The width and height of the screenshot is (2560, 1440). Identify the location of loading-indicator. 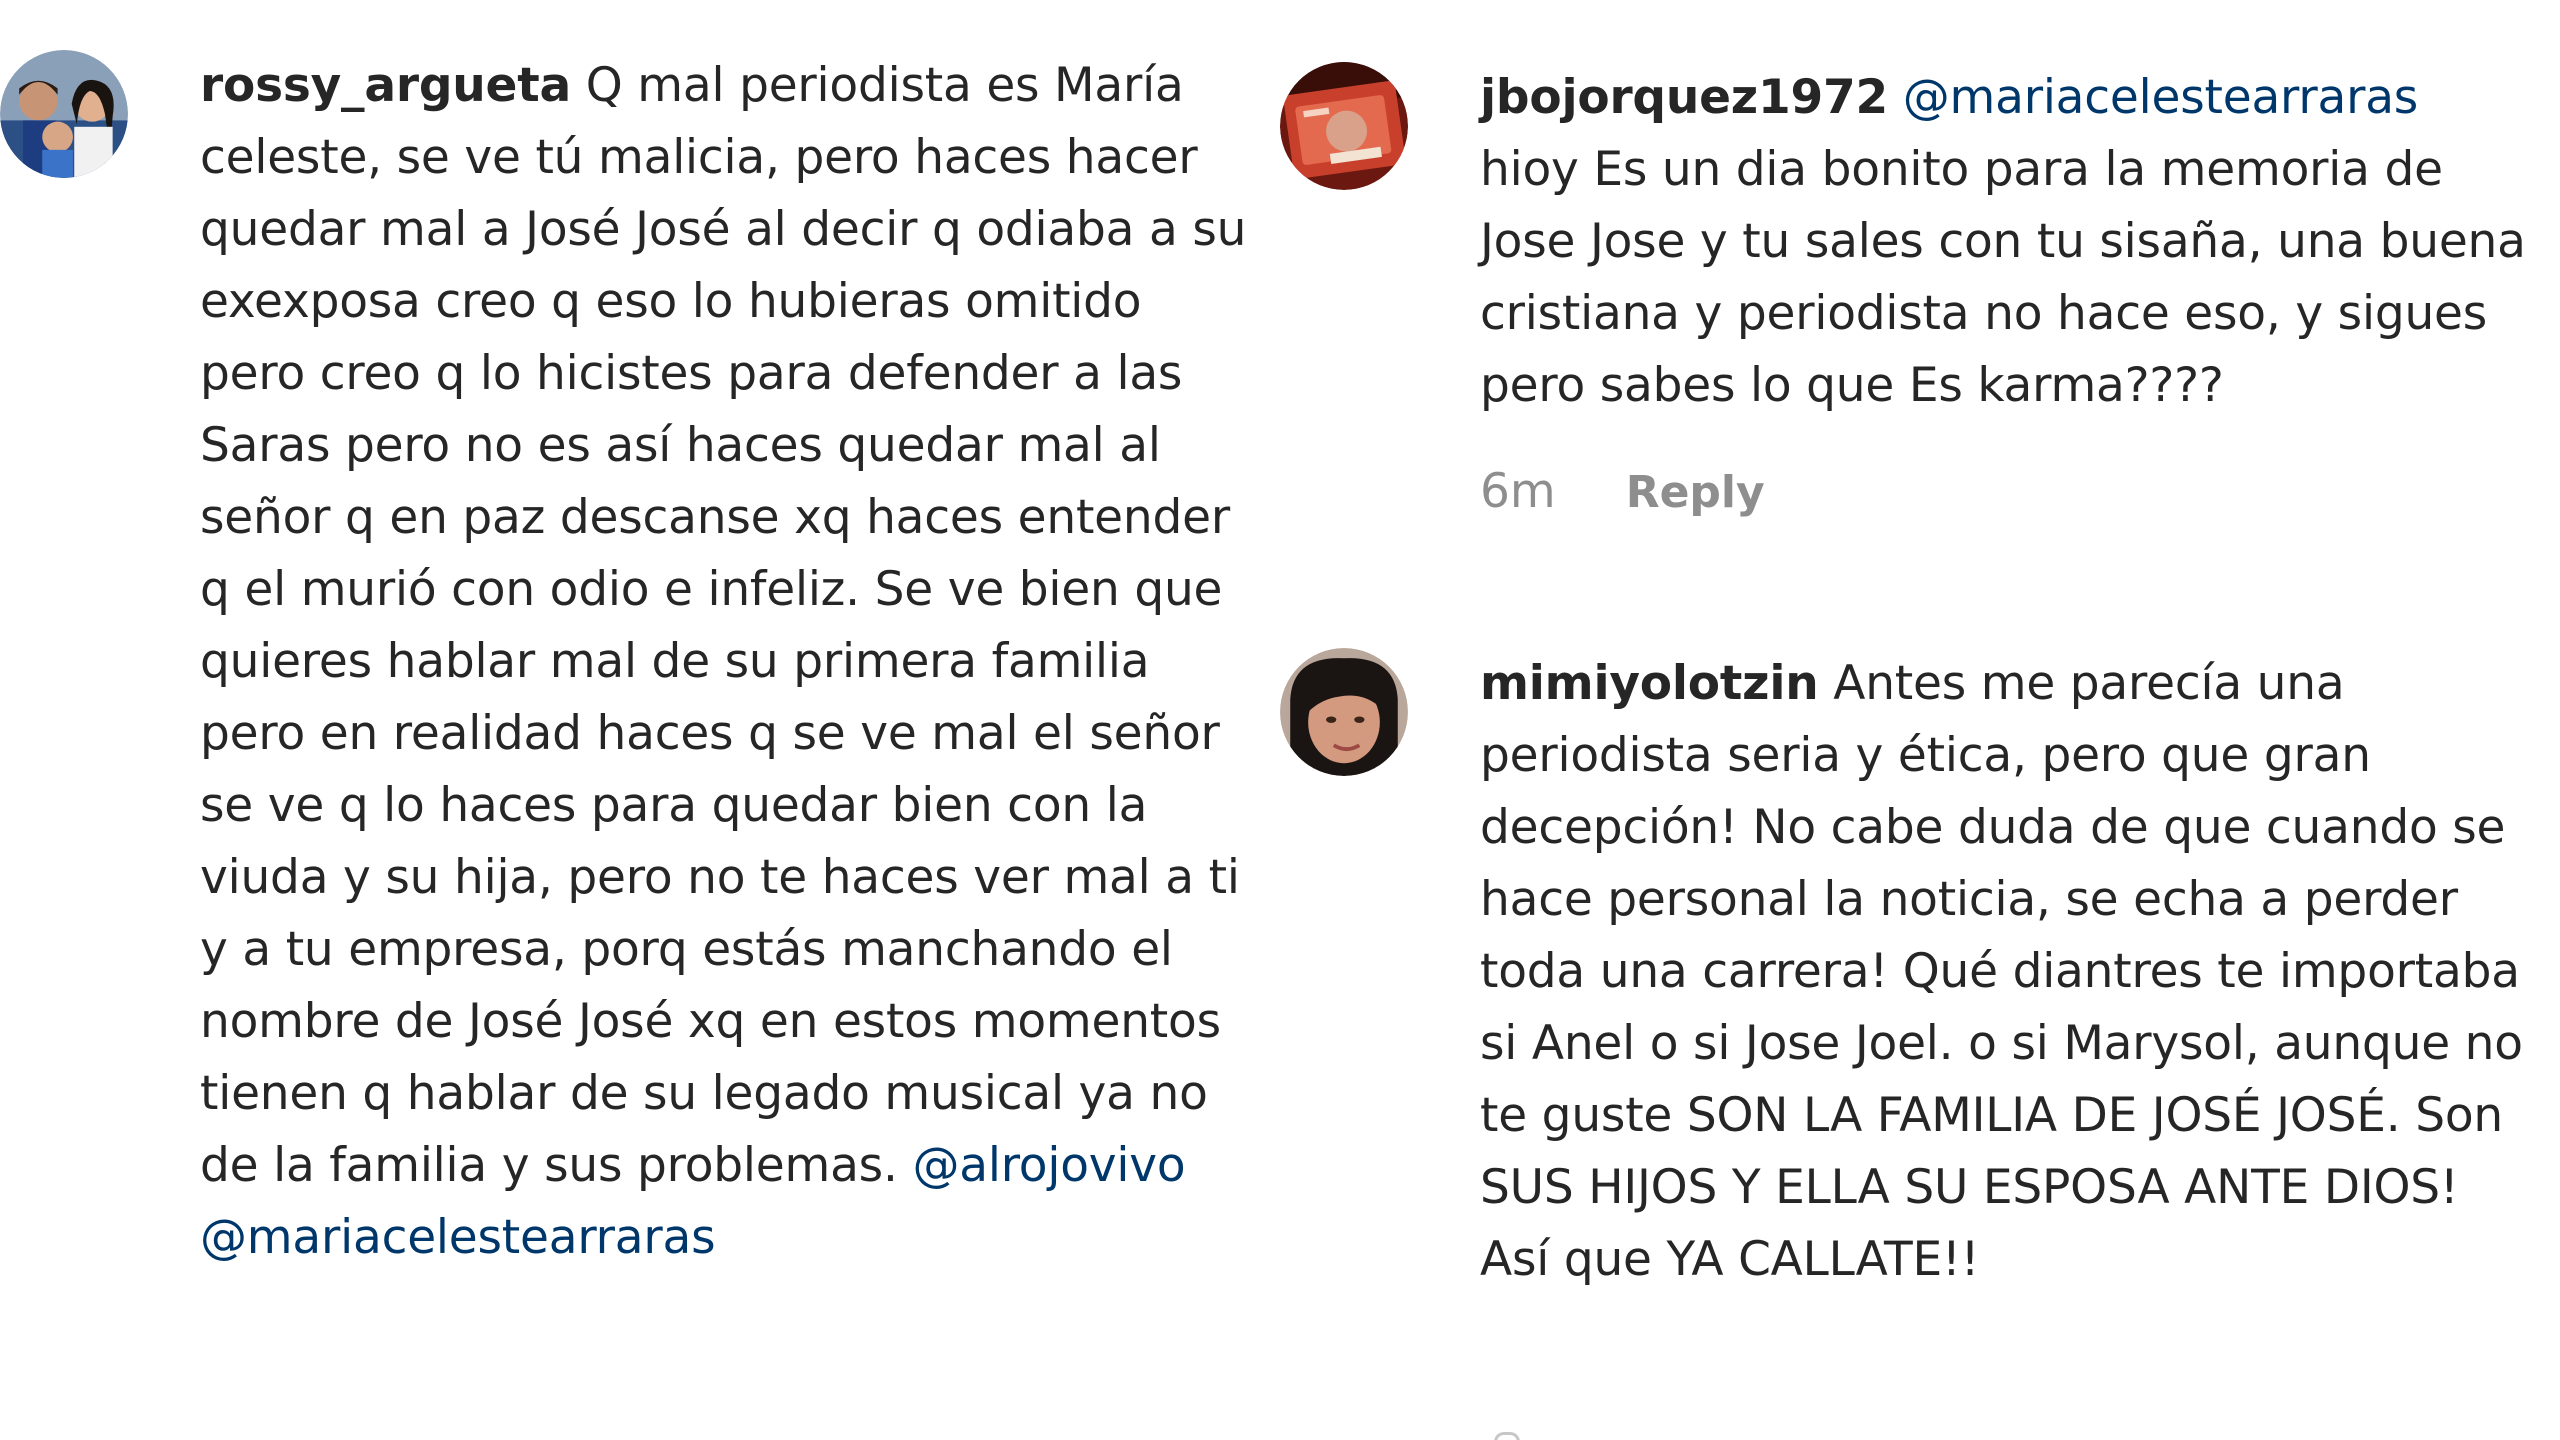
(1507, 1436).